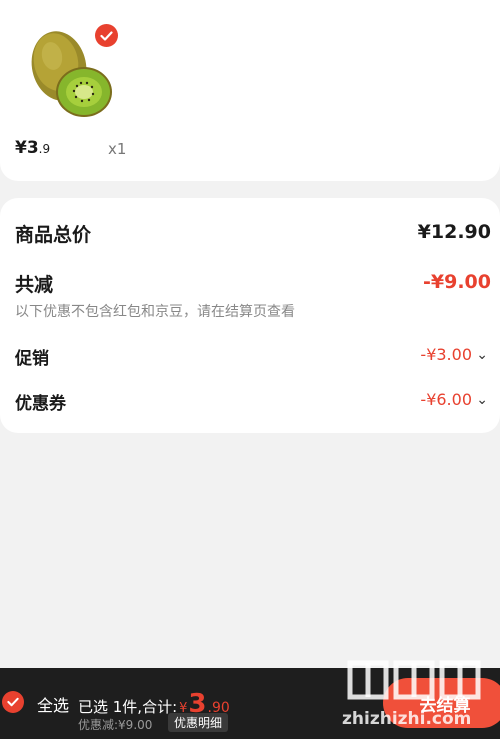 The image size is (500, 739). I want to click on product-price: ¥3.9, so click(32, 148).